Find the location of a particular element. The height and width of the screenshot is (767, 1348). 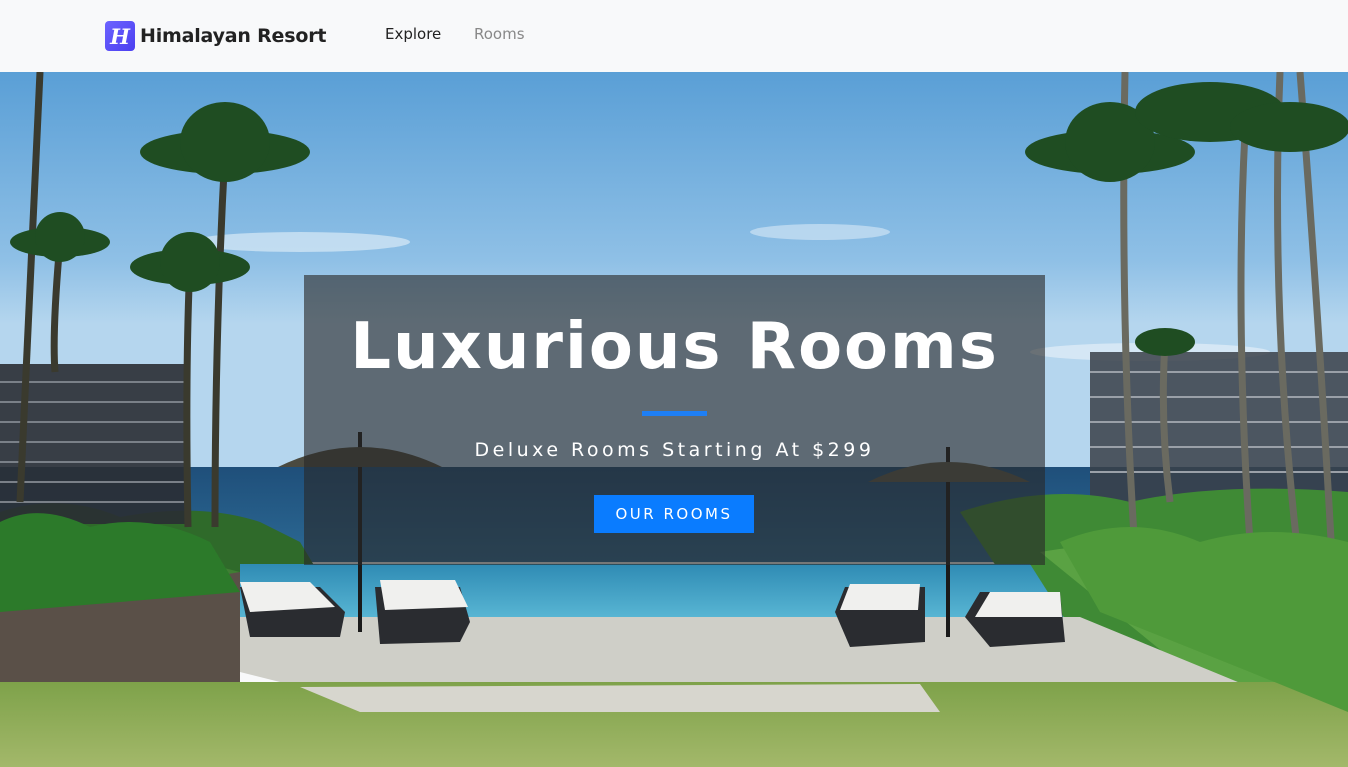

nav-rooms-link: Rooms is located at coordinates (499, 34).